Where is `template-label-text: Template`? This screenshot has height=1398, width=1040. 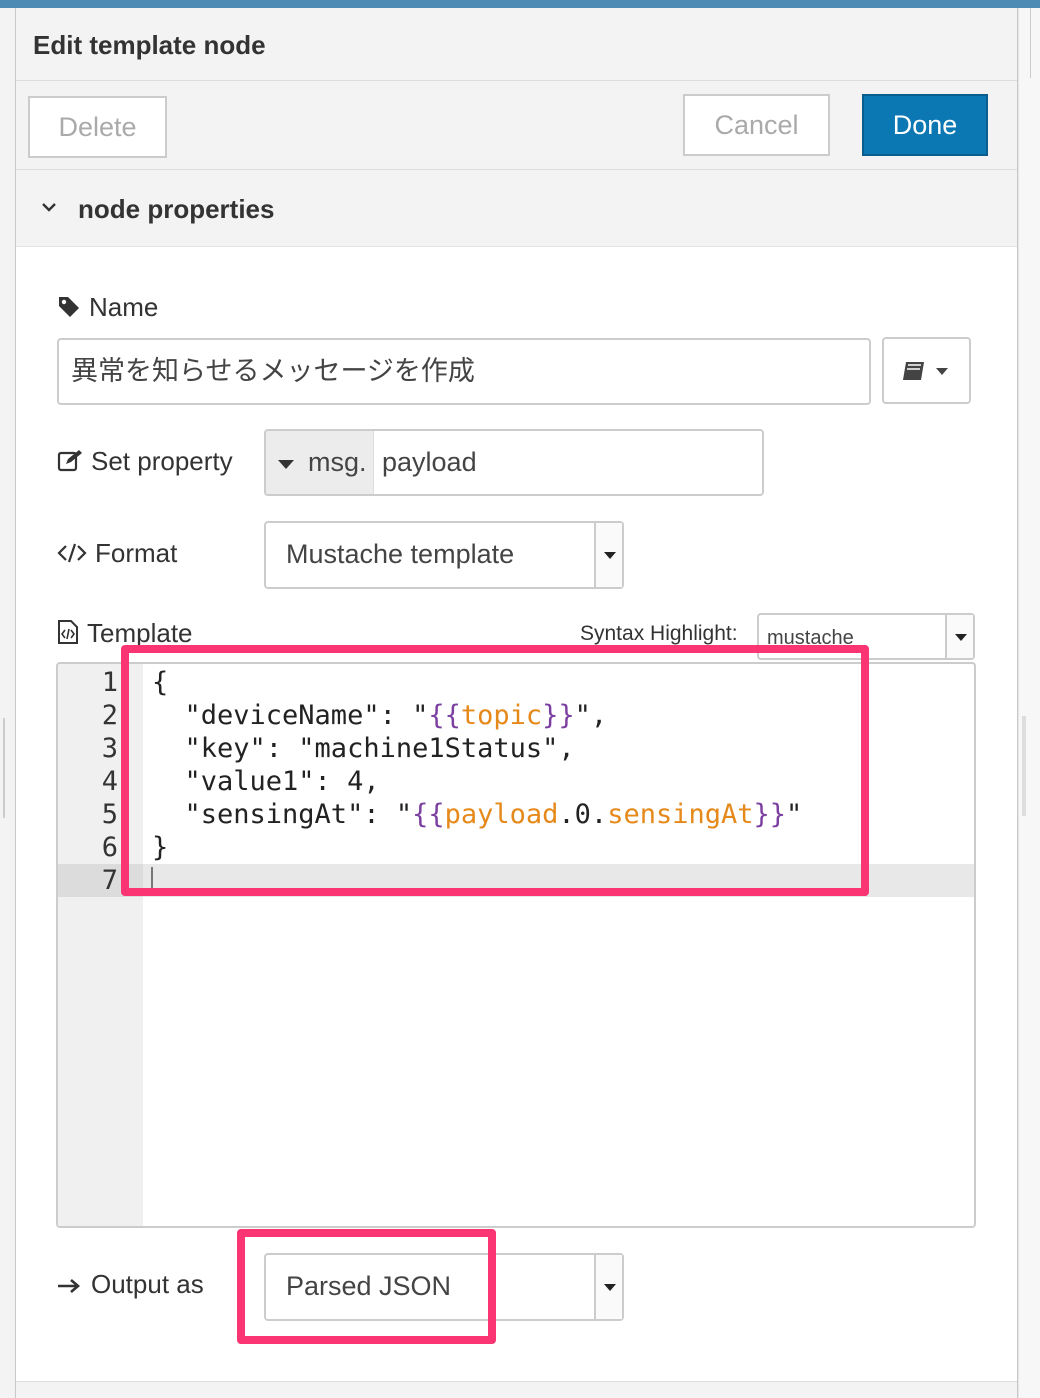
template-label-text: Template is located at coordinates (140, 633).